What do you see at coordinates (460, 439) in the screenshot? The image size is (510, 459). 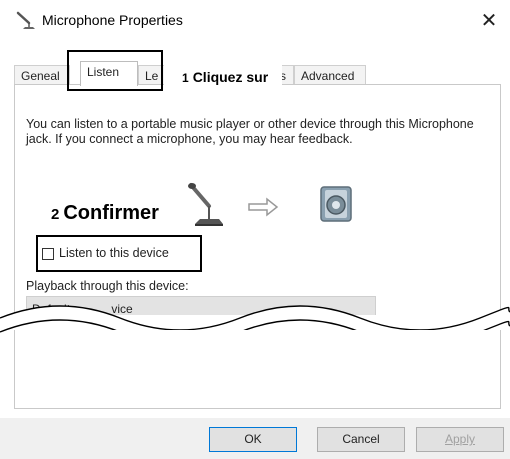 I see `apply-button: Apply` at bounding box center [460, 439].